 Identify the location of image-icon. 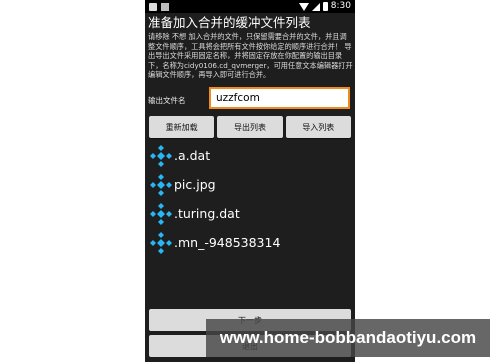
(165, 6).